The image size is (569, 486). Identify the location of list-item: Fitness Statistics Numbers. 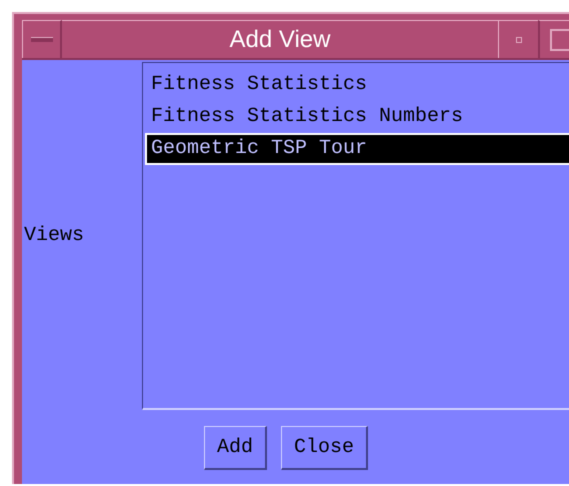
(357, 117).